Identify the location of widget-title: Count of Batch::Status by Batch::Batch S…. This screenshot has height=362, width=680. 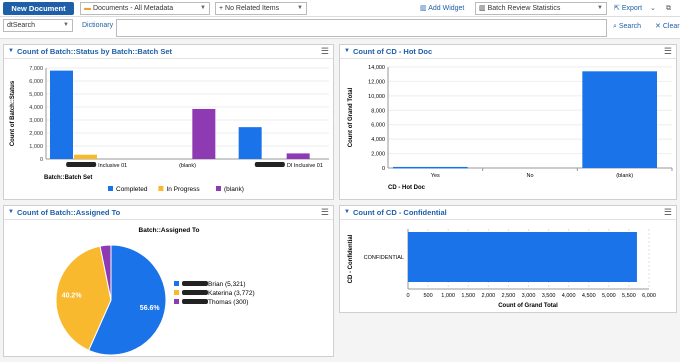
(95, 51).